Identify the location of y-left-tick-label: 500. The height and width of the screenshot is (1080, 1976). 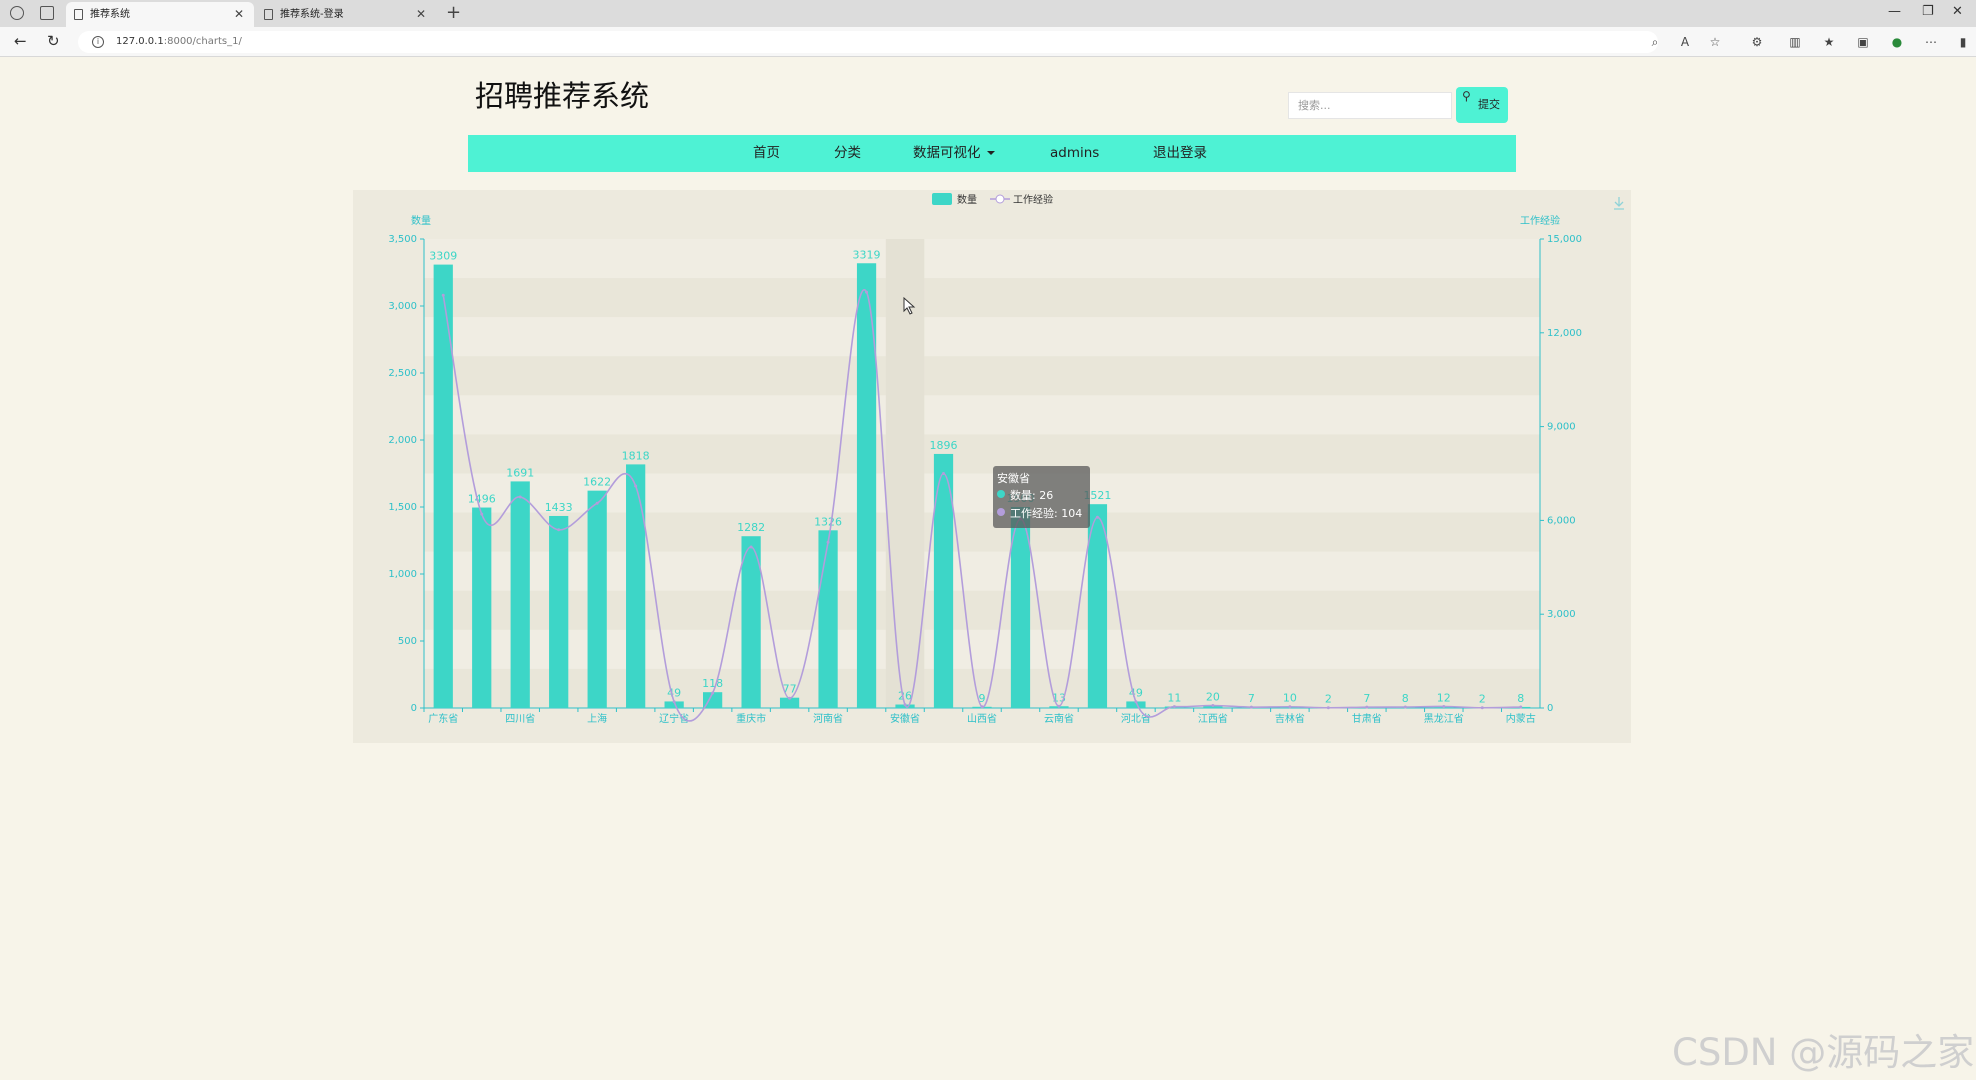
(407, 641).